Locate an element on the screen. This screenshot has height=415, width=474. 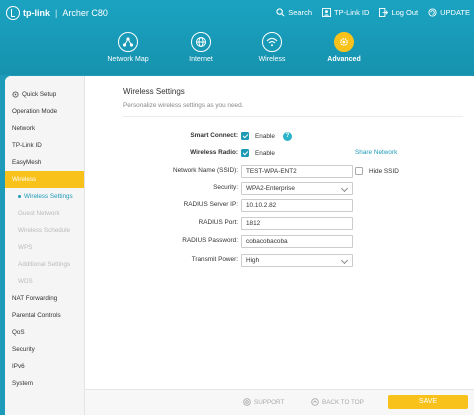
nav-network-map-label: Network Map is located at coordinates (128, 59).